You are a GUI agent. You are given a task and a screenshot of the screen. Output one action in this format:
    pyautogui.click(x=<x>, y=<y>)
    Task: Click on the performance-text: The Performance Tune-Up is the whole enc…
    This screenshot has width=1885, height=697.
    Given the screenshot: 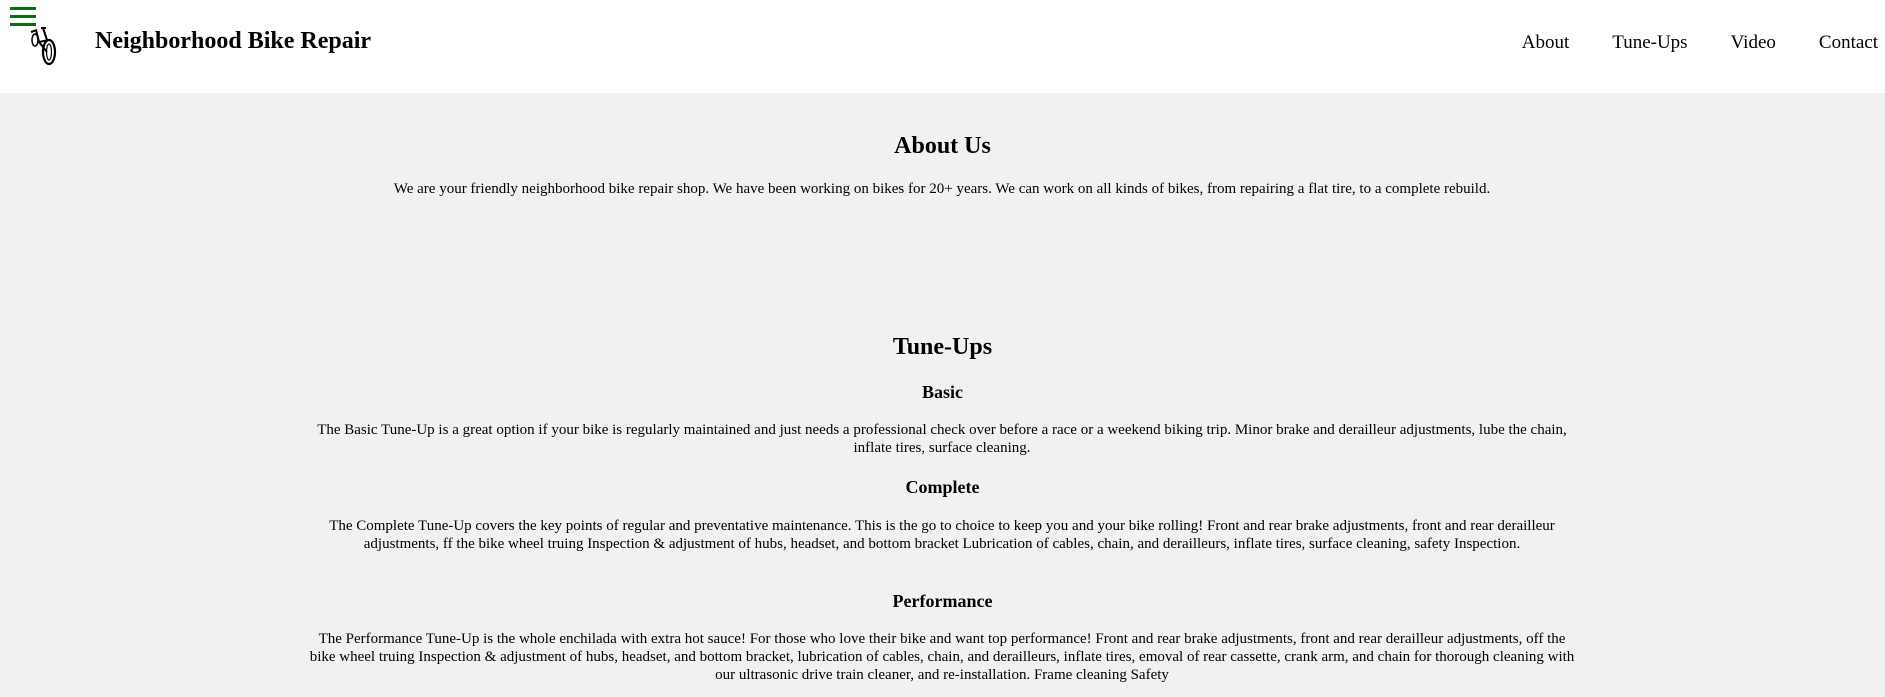 What is the action you would take?
    pyautogui.click(x=942, y=657)
    